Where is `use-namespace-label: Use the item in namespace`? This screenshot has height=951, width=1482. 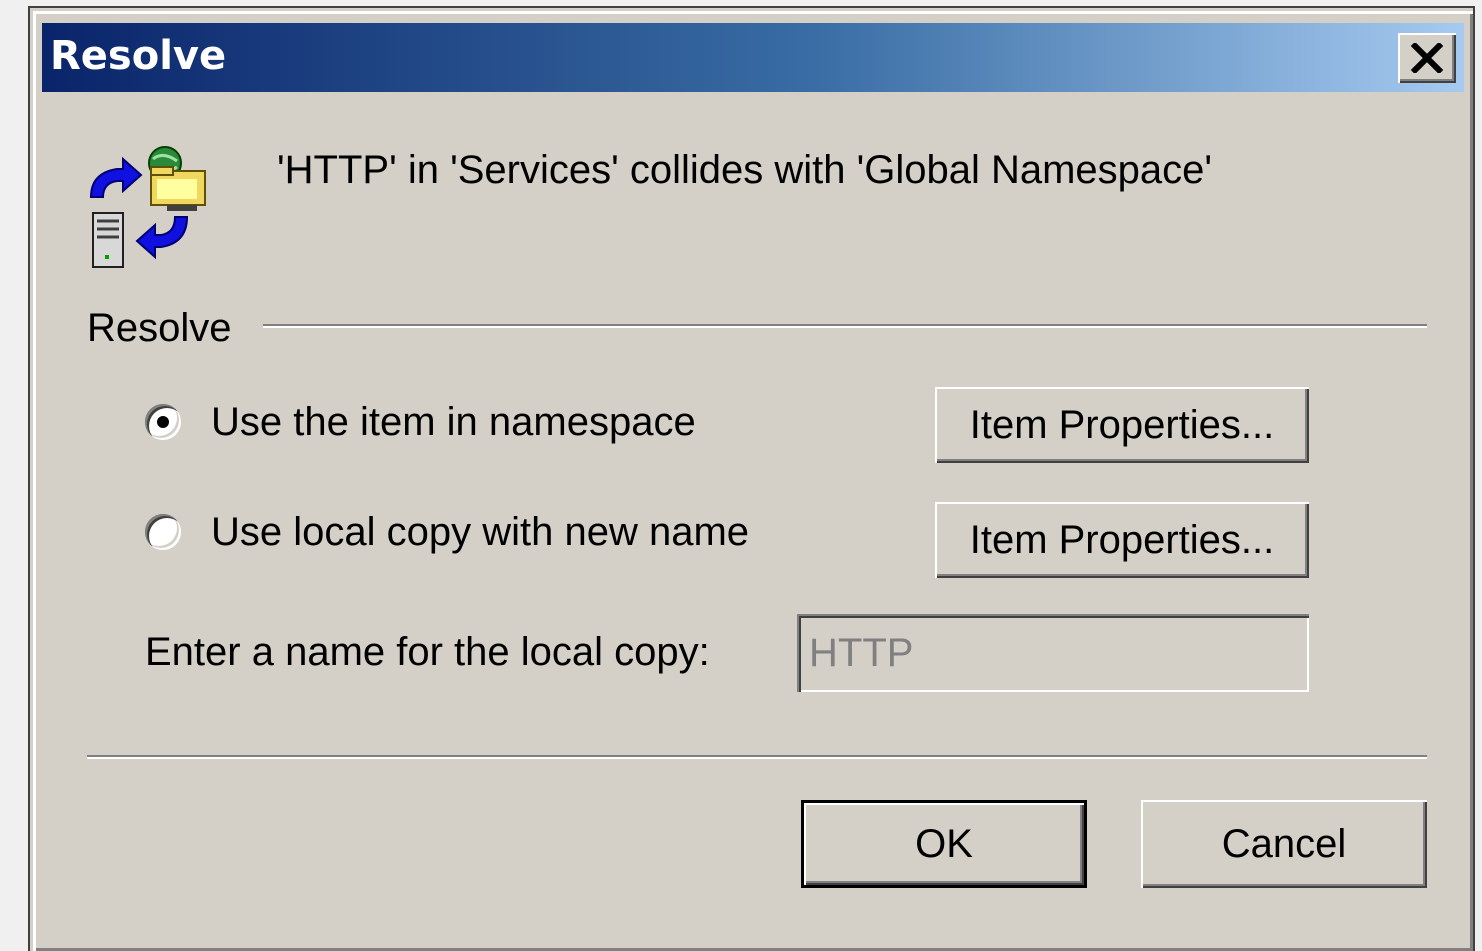 use-namespace-label: Use the item in namespace is located at coordinates (453, 422).